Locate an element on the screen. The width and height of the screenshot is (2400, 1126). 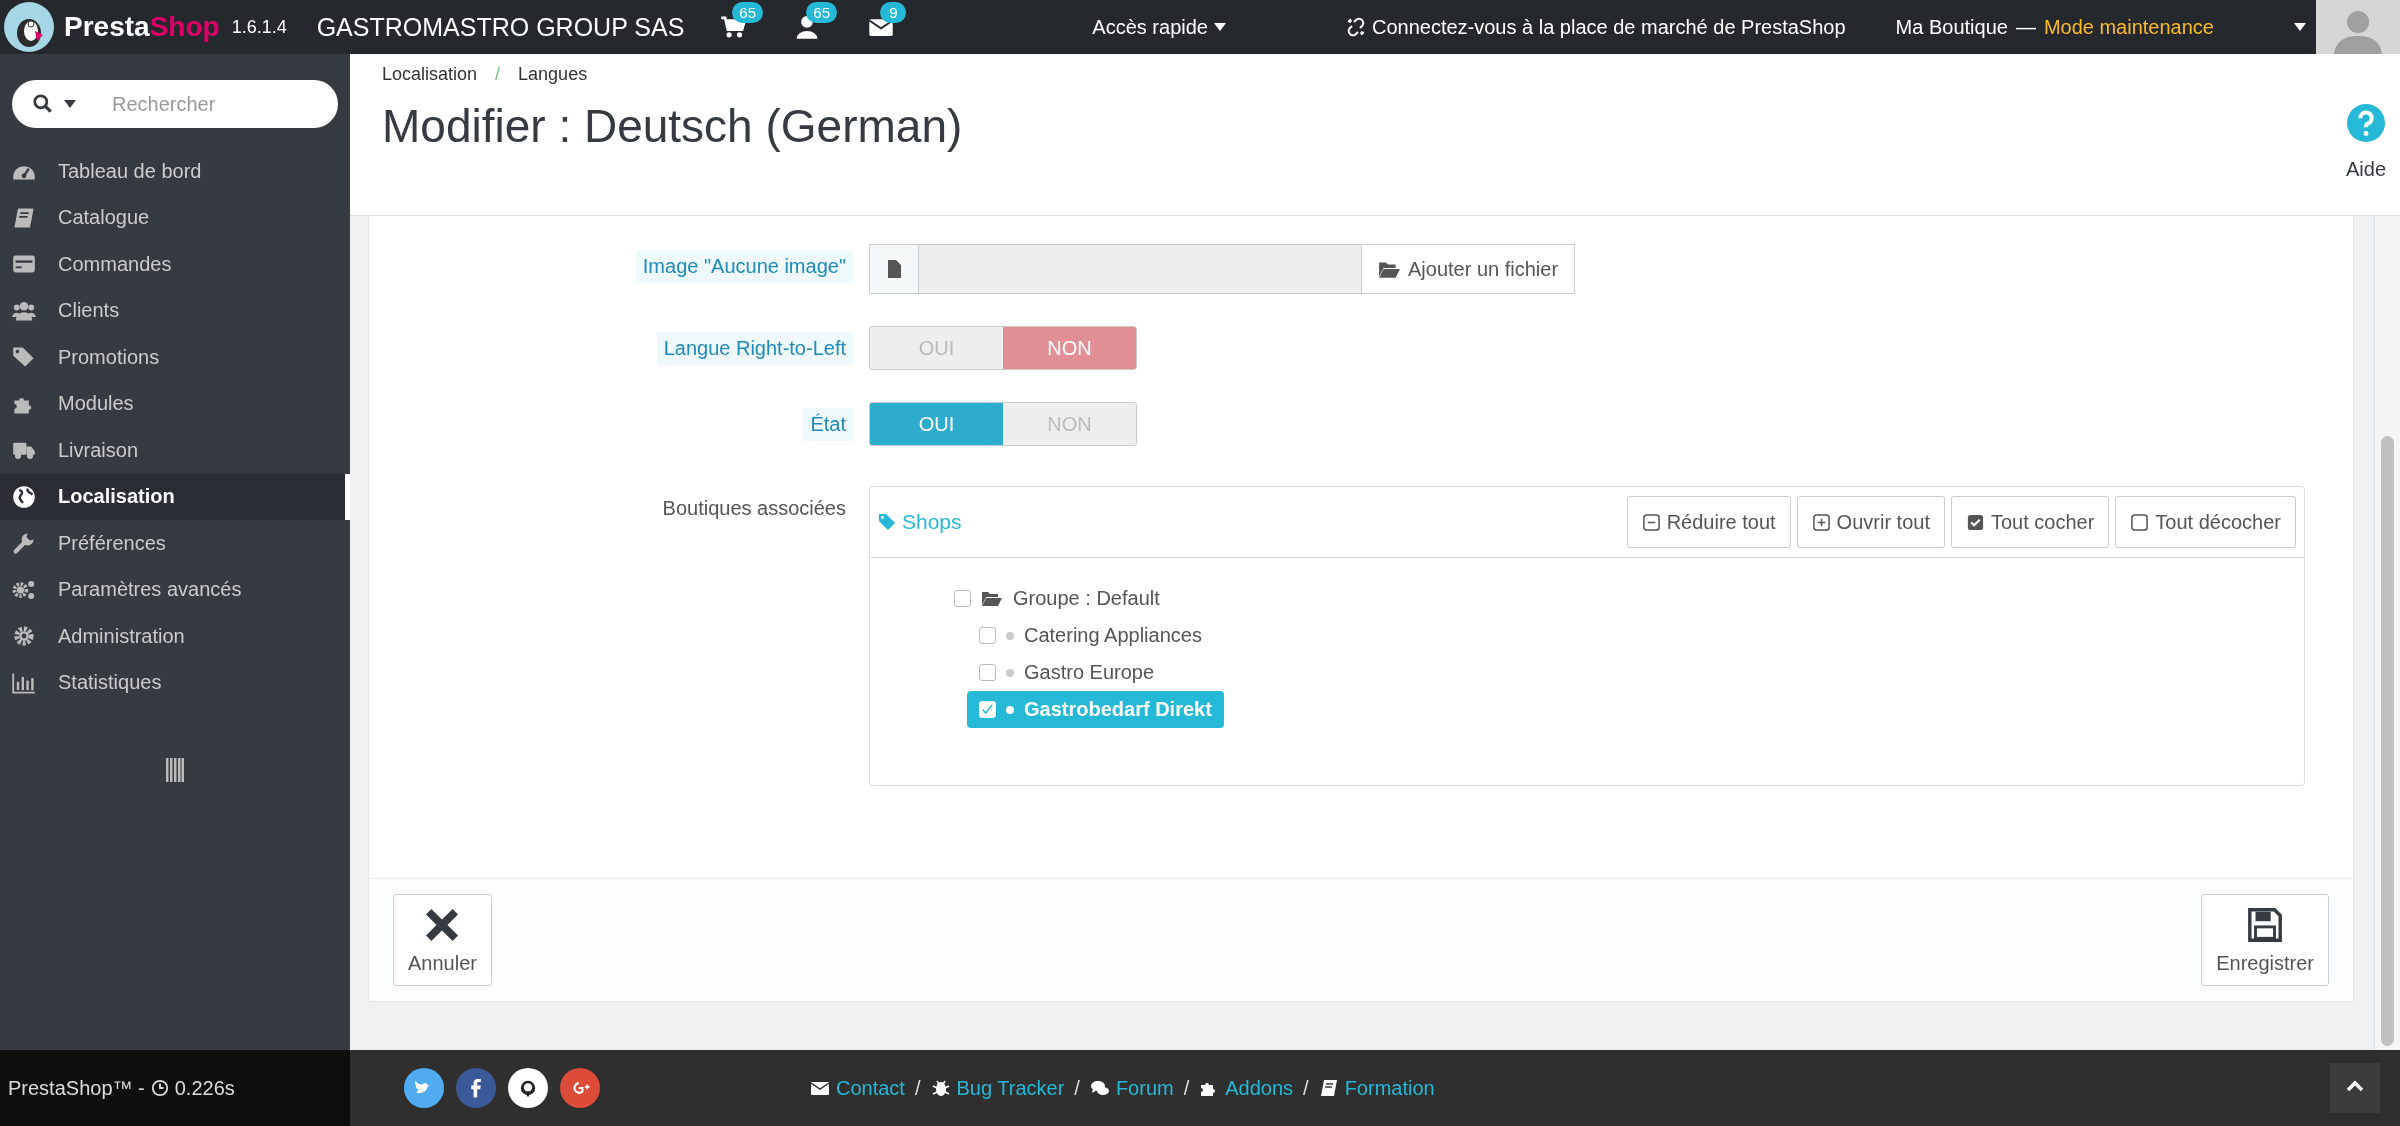
penguin-logo-icon is located at coordinates (29, 27).